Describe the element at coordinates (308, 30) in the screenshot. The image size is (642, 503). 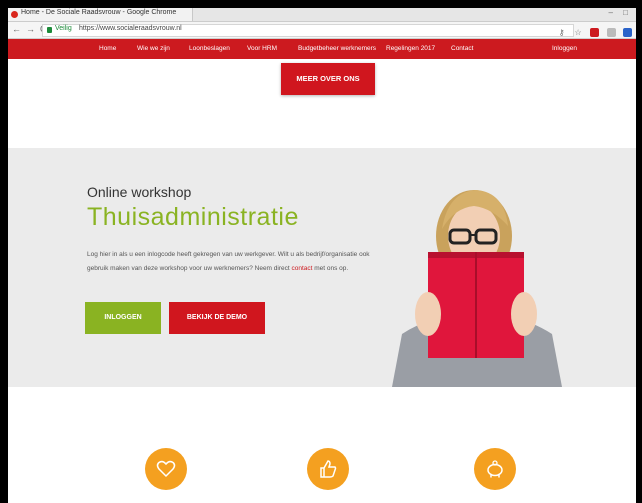
I see `url-input: Veilig https://www.socialeraadsvrouw.nl` at that location.